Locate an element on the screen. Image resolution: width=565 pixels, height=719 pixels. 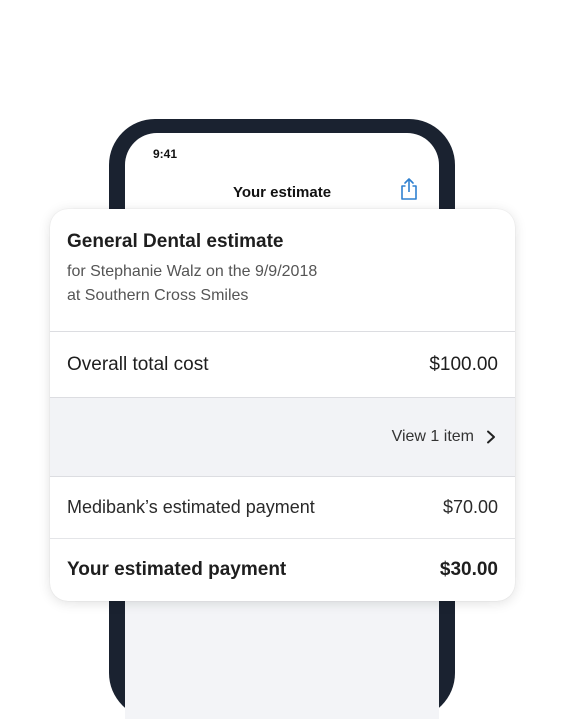
share-icon is located at coordinates (409, 189).